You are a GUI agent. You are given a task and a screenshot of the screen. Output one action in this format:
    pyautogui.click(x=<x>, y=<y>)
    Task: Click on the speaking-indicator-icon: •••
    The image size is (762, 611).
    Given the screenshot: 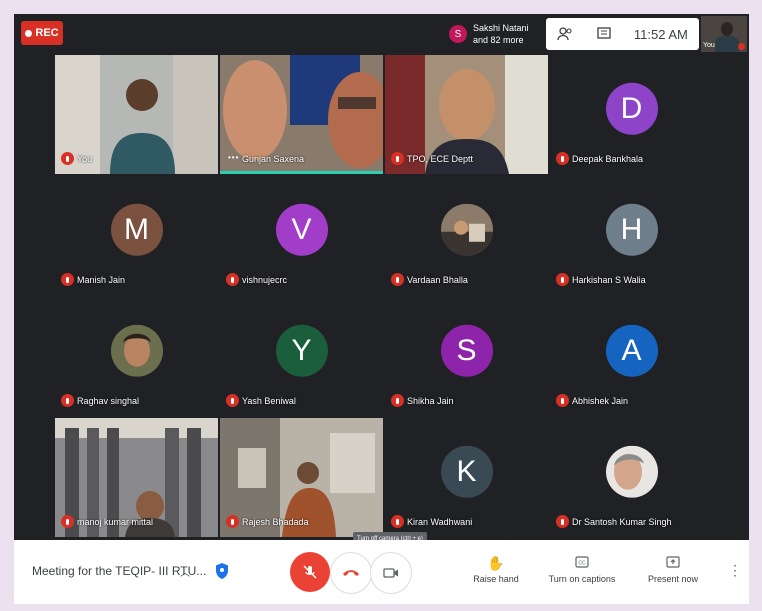 What is the action you would take?
    pyautogui.click(x=234, y=157)
    